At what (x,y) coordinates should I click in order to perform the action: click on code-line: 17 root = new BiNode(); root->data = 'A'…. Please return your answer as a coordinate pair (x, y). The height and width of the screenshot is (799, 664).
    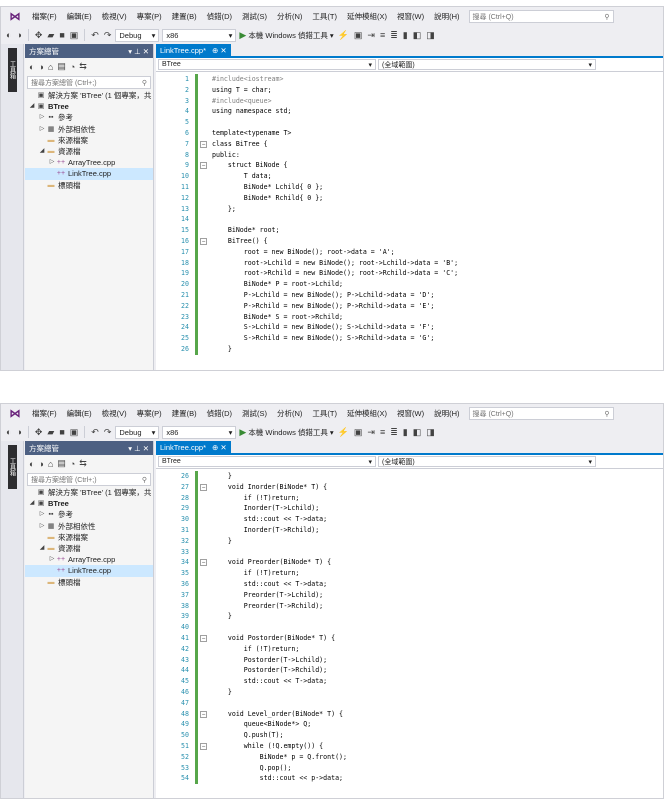
    Looking at the image, I should click on (409, 252).